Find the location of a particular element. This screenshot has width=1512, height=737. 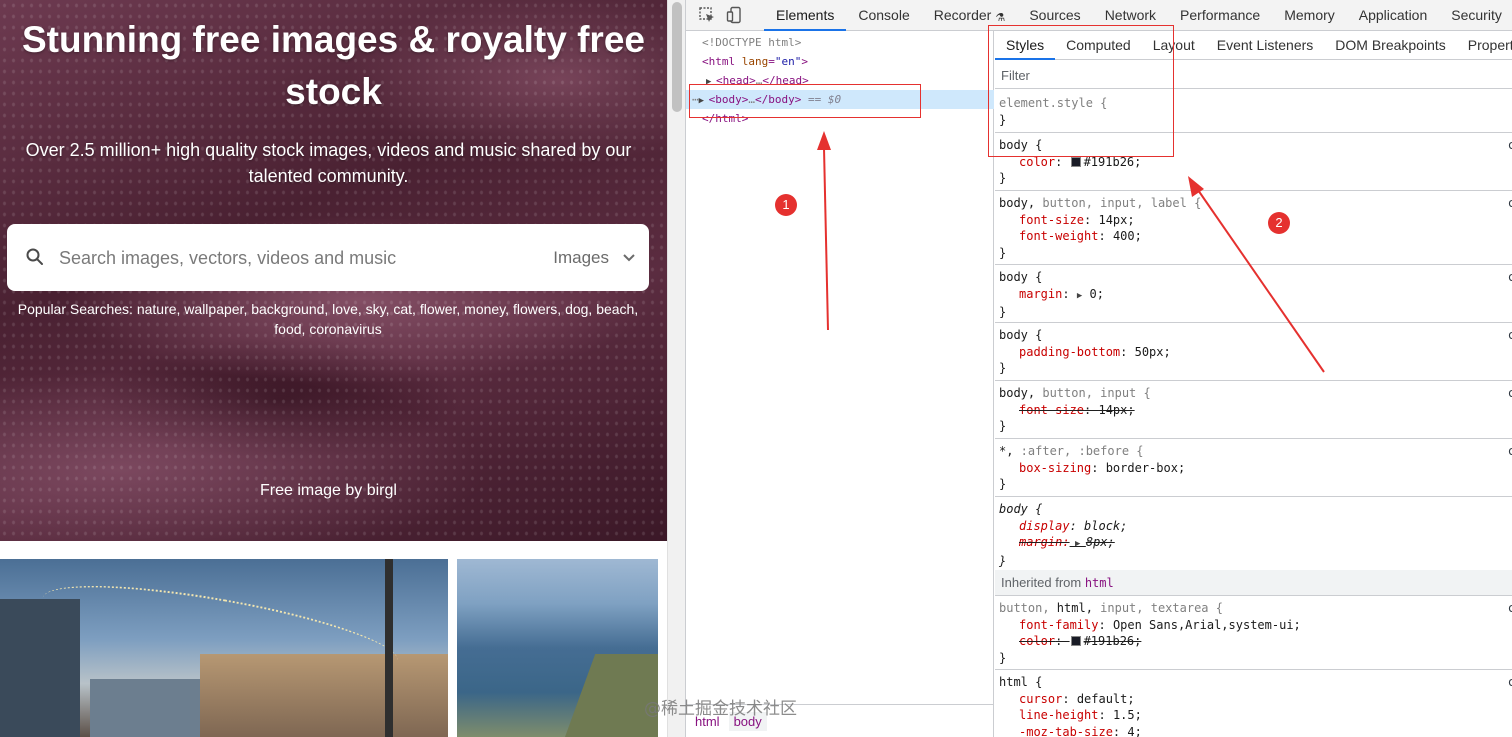

tab-event-listeners: Event Listeners is located at coordinates (1265, 45).